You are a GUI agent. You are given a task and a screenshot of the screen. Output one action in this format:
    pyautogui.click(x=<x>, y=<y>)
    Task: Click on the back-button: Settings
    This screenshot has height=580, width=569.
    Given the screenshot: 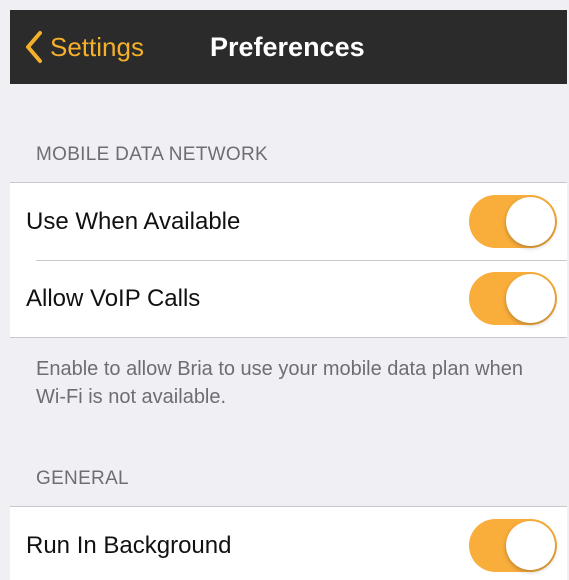 What is the action you would take?
    pyautogui.click(x=77, y=47)
    